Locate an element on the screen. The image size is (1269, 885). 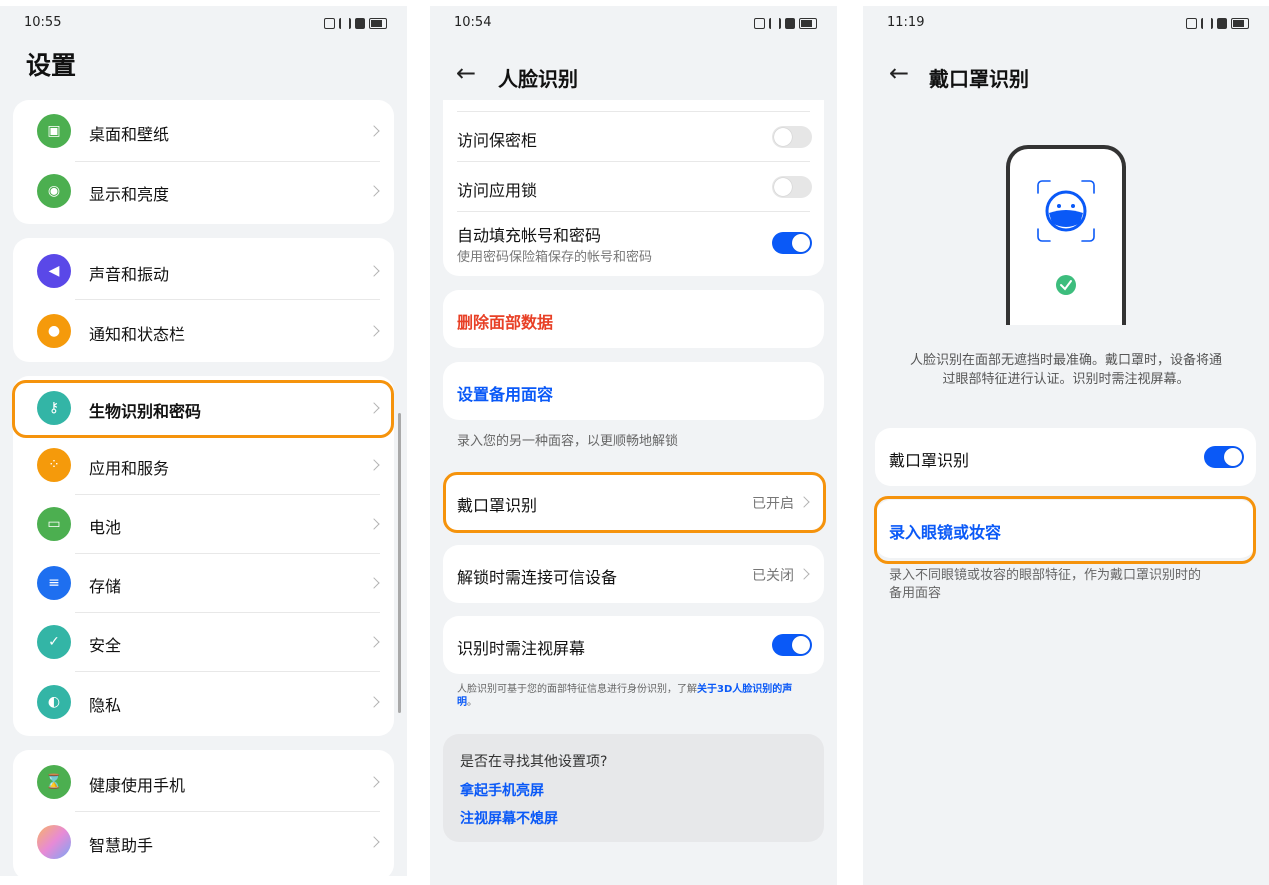
gaze-required-toggle is located at coordinates (792, 645).